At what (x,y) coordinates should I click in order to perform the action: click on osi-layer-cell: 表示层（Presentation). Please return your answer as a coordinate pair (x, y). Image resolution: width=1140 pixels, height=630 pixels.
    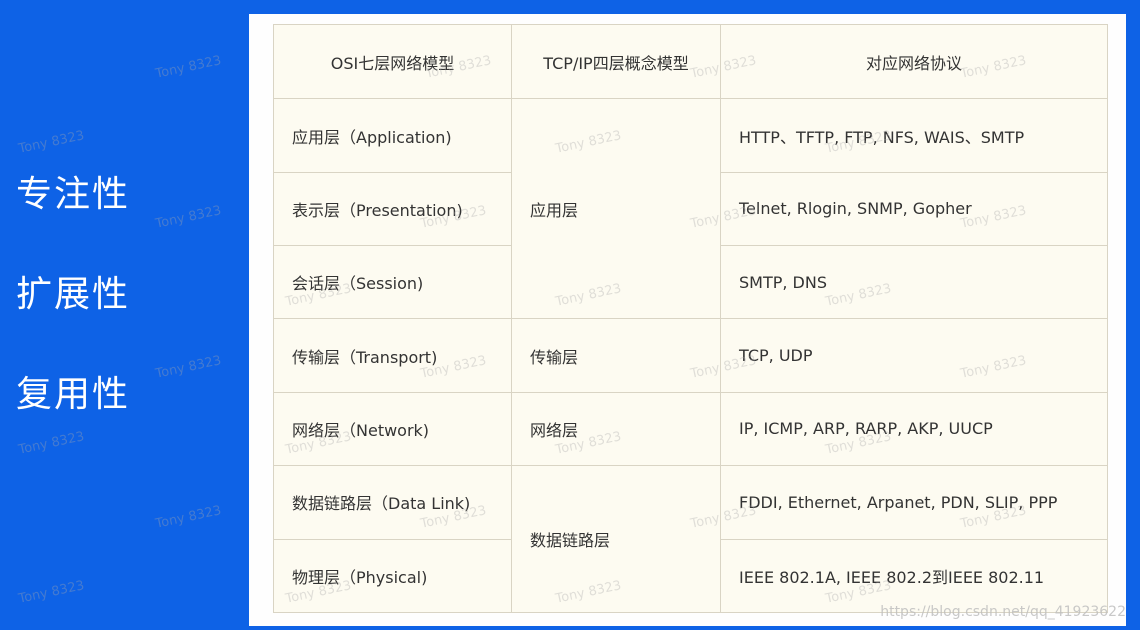
    Looking at the image, I should click on (392, 209).